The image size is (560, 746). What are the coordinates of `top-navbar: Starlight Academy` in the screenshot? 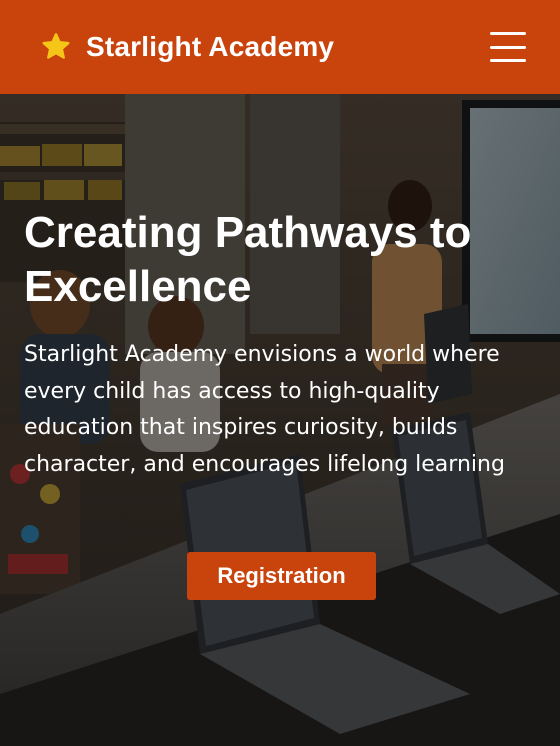 It's located at (280, 47).